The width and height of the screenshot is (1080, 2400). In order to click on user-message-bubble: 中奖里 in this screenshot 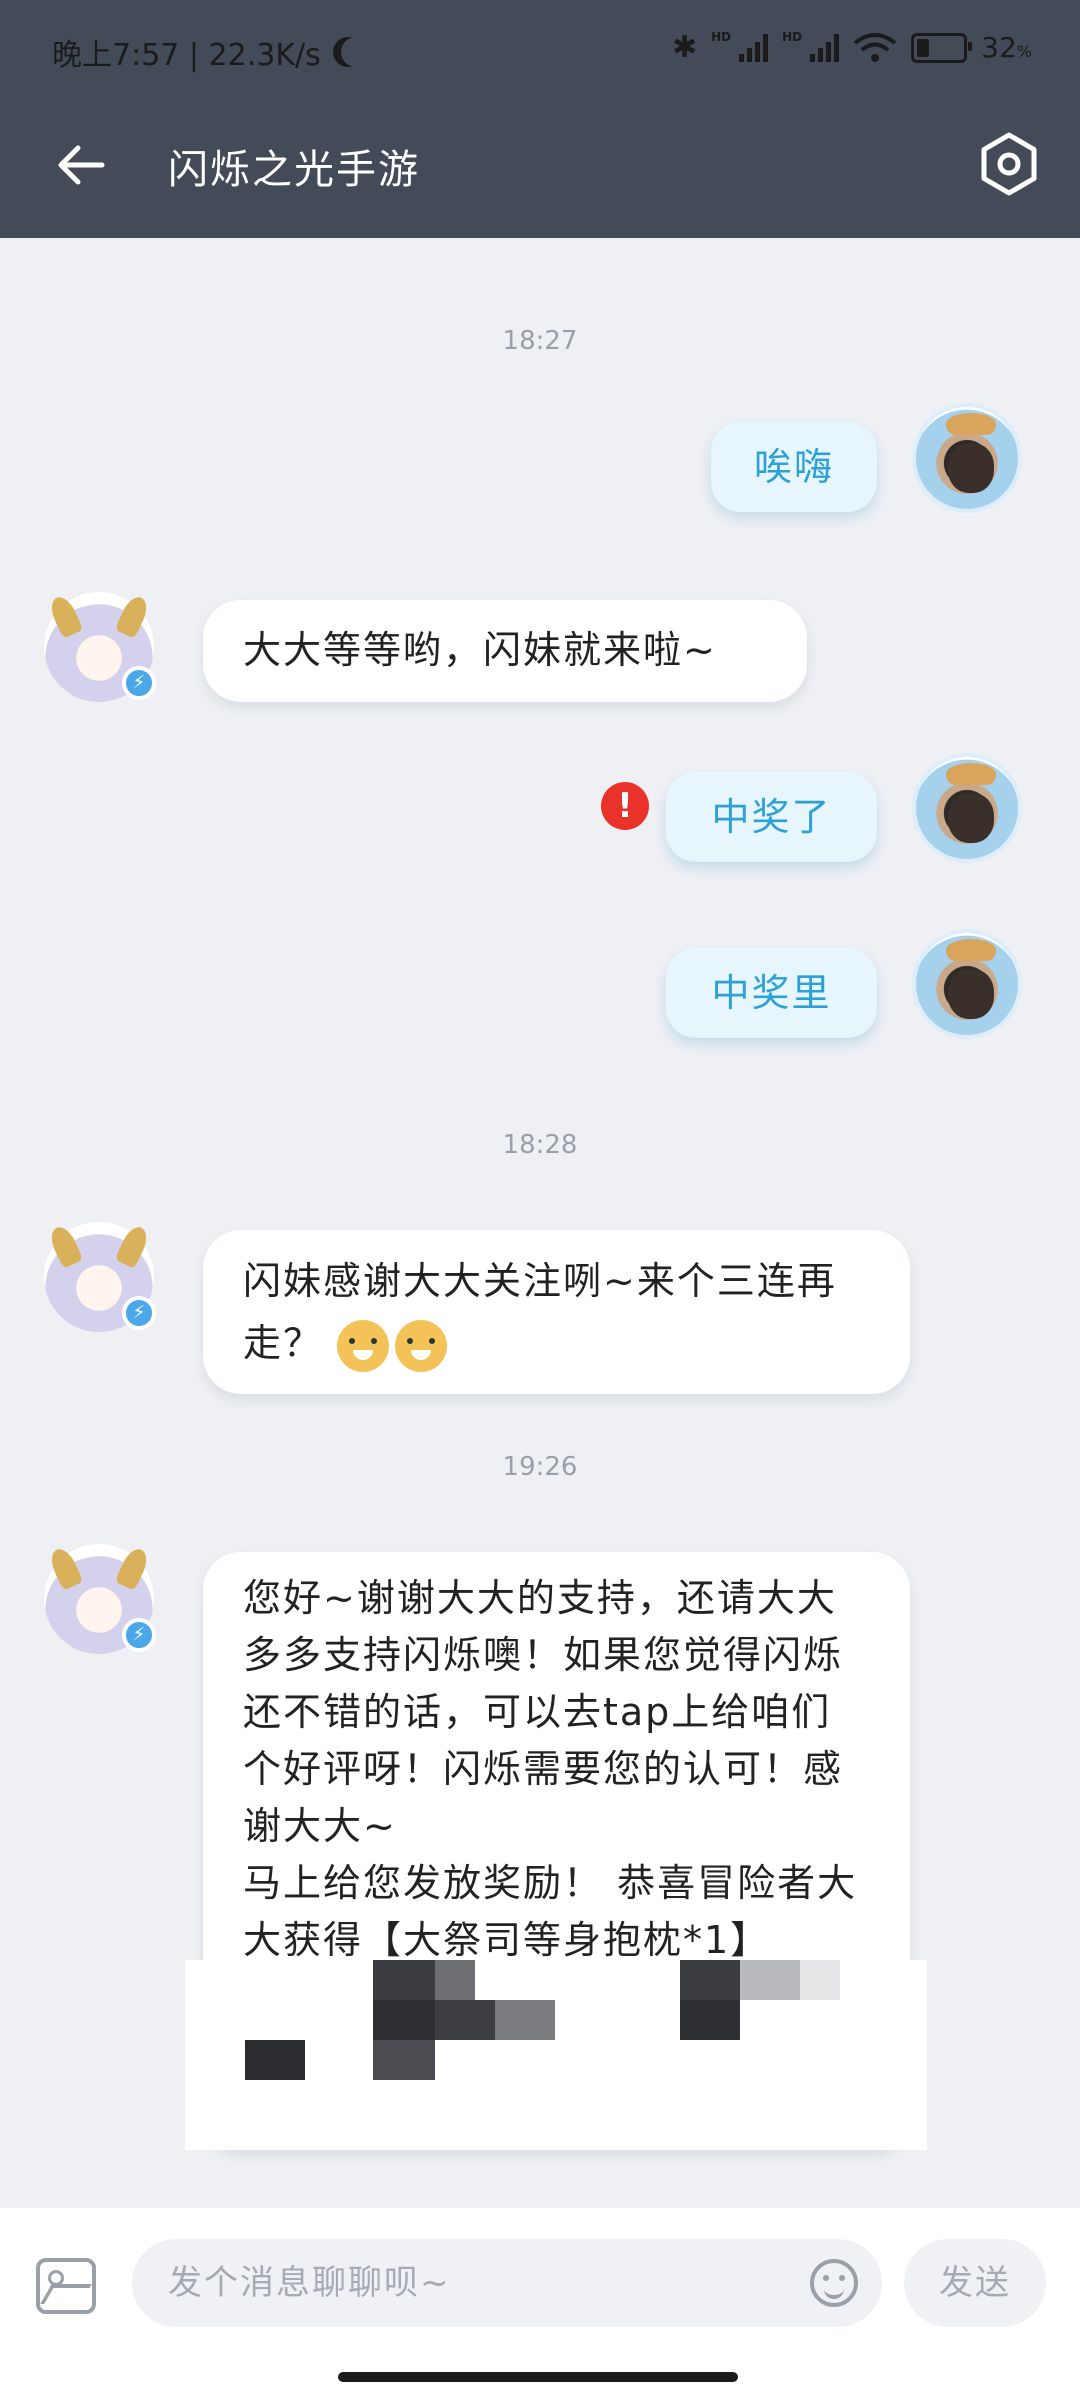, I will do `click(771, 993)`.